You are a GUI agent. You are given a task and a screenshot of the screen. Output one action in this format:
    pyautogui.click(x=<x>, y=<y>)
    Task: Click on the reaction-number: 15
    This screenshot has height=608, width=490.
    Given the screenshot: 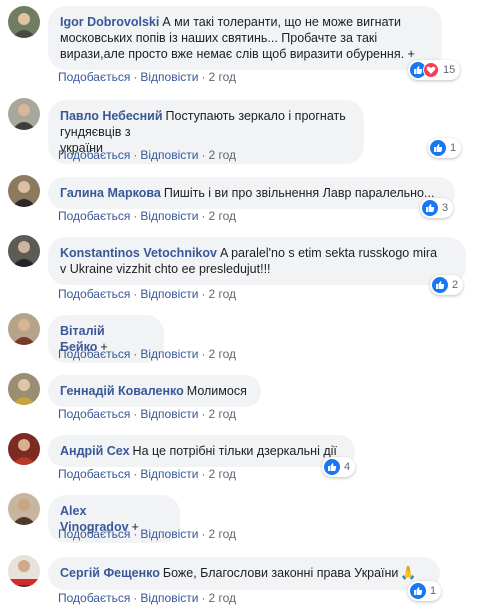 What is the action you would take?
    pyautogui.click(x=449, y=70)
    